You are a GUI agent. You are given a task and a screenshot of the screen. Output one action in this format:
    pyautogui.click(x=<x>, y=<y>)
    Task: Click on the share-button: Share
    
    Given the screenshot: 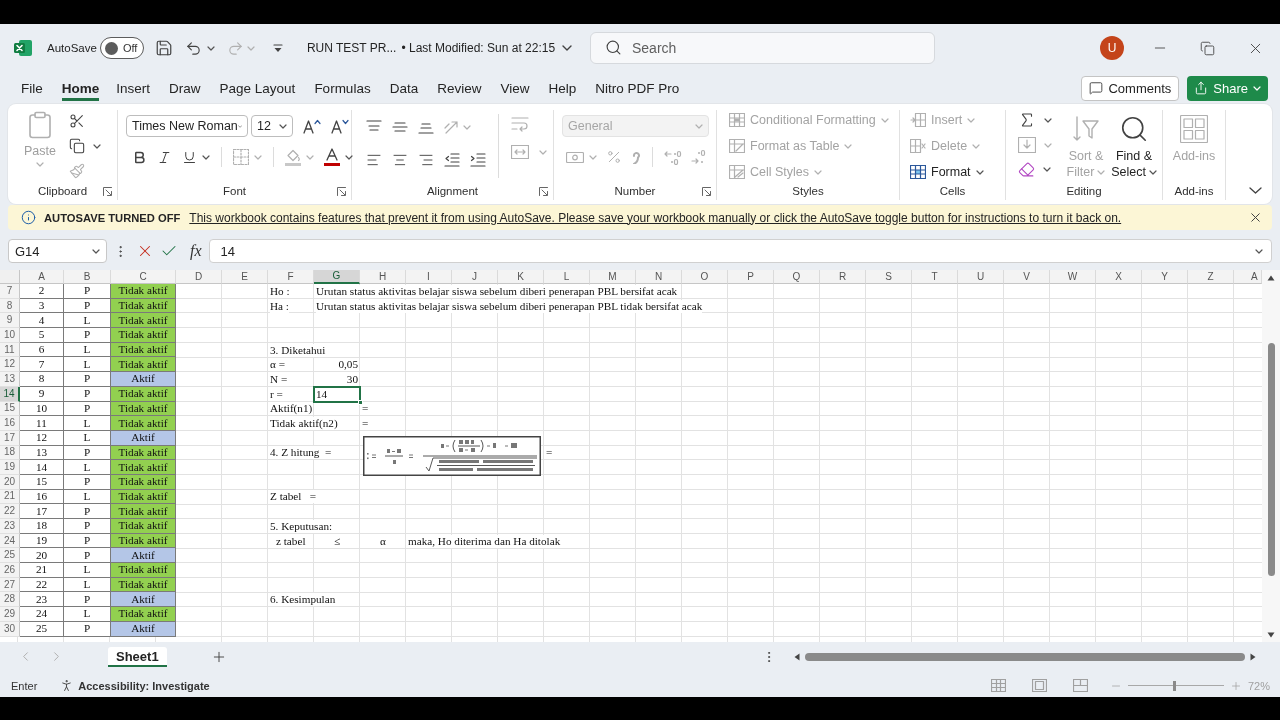 What is the action you would take?
    pyautogui.click(x=1227, y=88)
    